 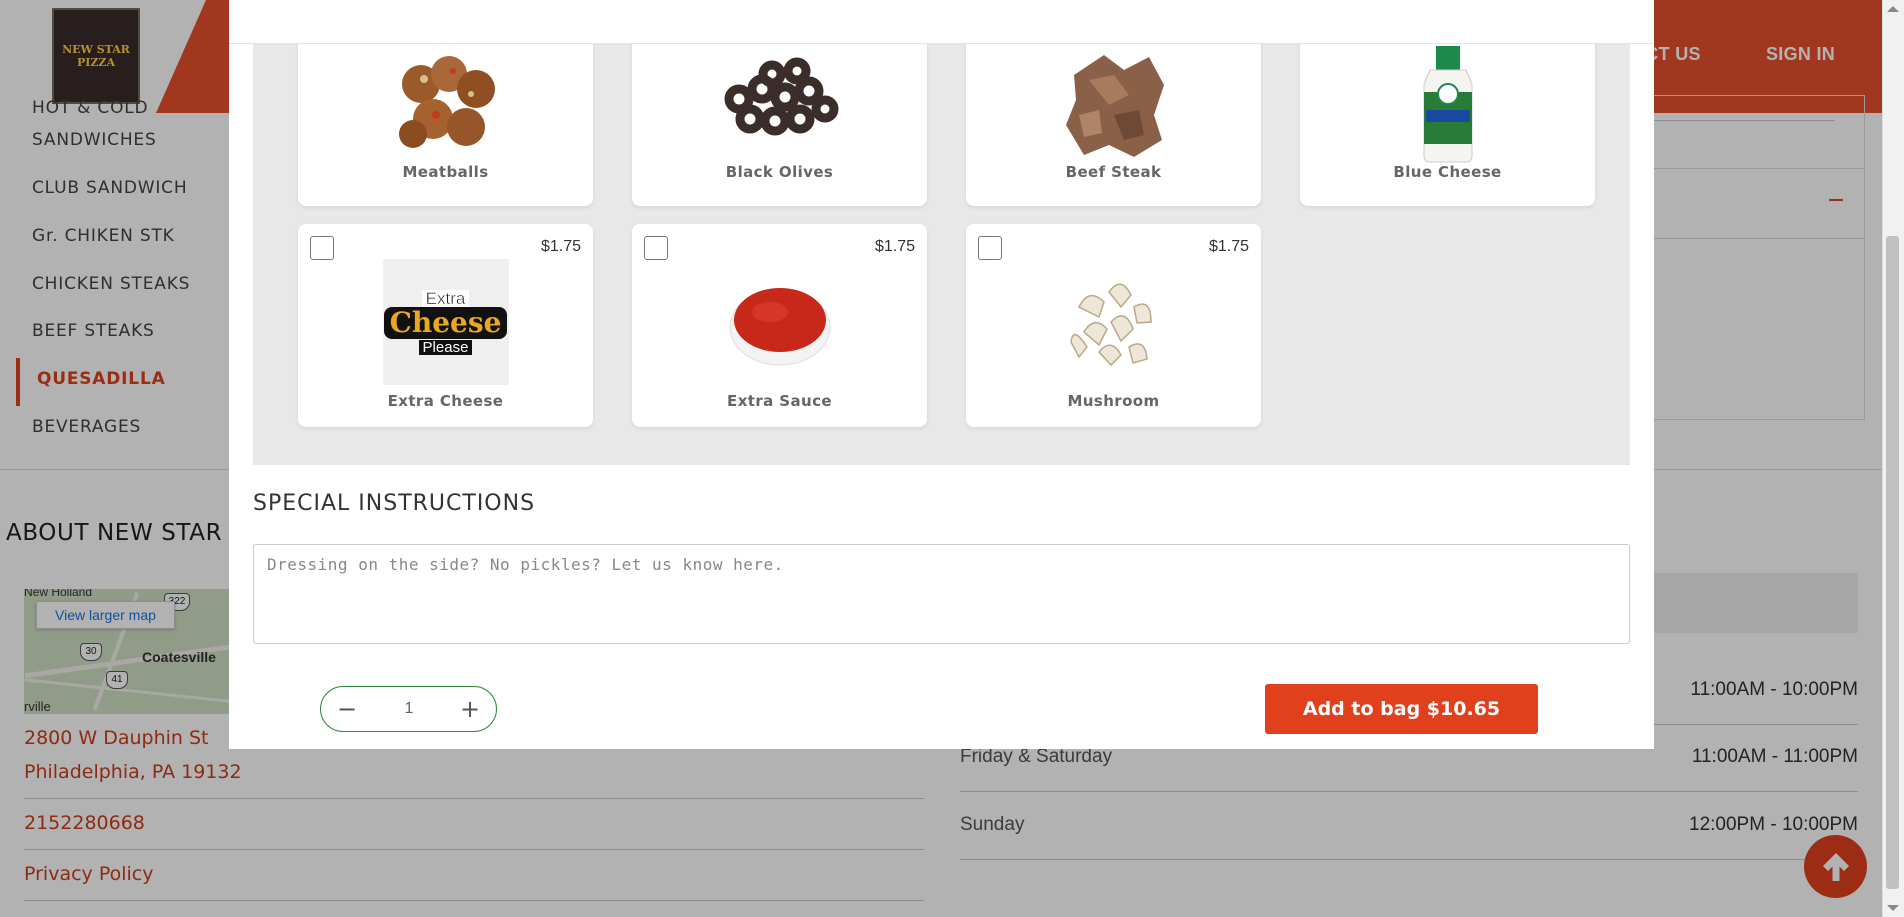 I want to click on extra-sauce-image, so click(x=780, y=322).